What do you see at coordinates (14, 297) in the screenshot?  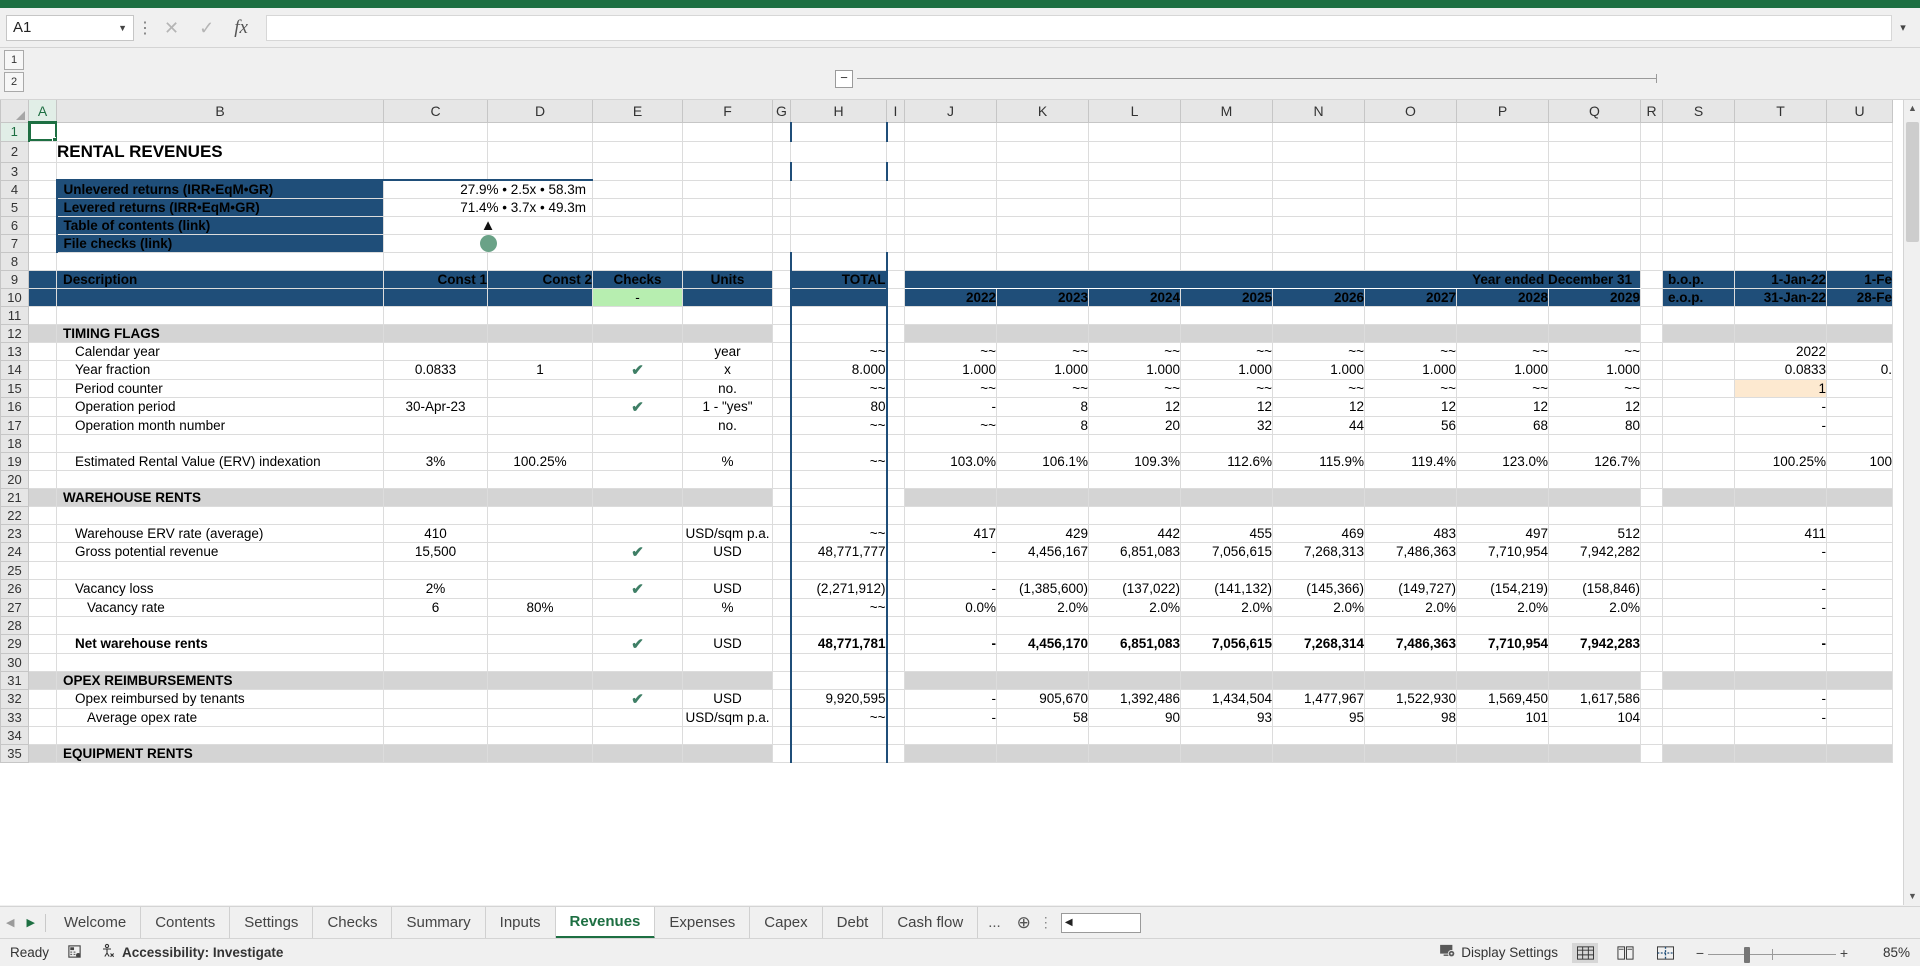 I see `row-header-10: 10` at bounding box center [14, 297].